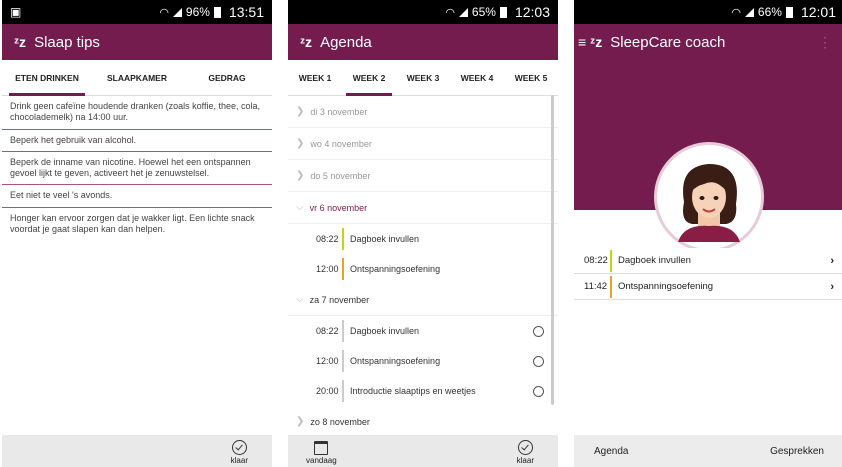  Describe the element at coordinates (341, 143) in the screenshot. I see `day-label: wo 4 november` at that location.